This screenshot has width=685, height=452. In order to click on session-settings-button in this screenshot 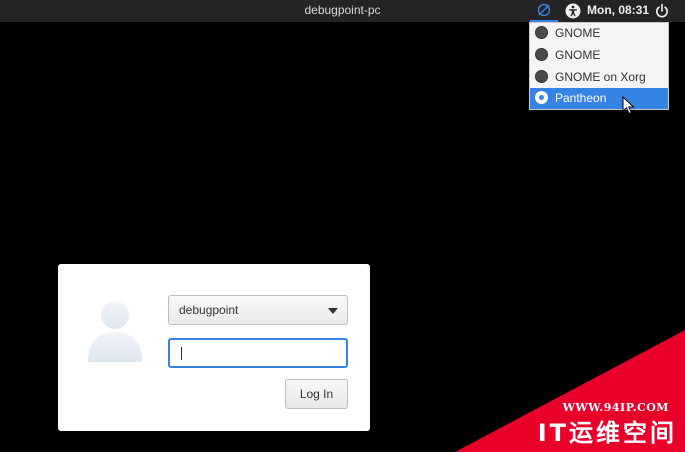, I will do `click(544, 11)`.